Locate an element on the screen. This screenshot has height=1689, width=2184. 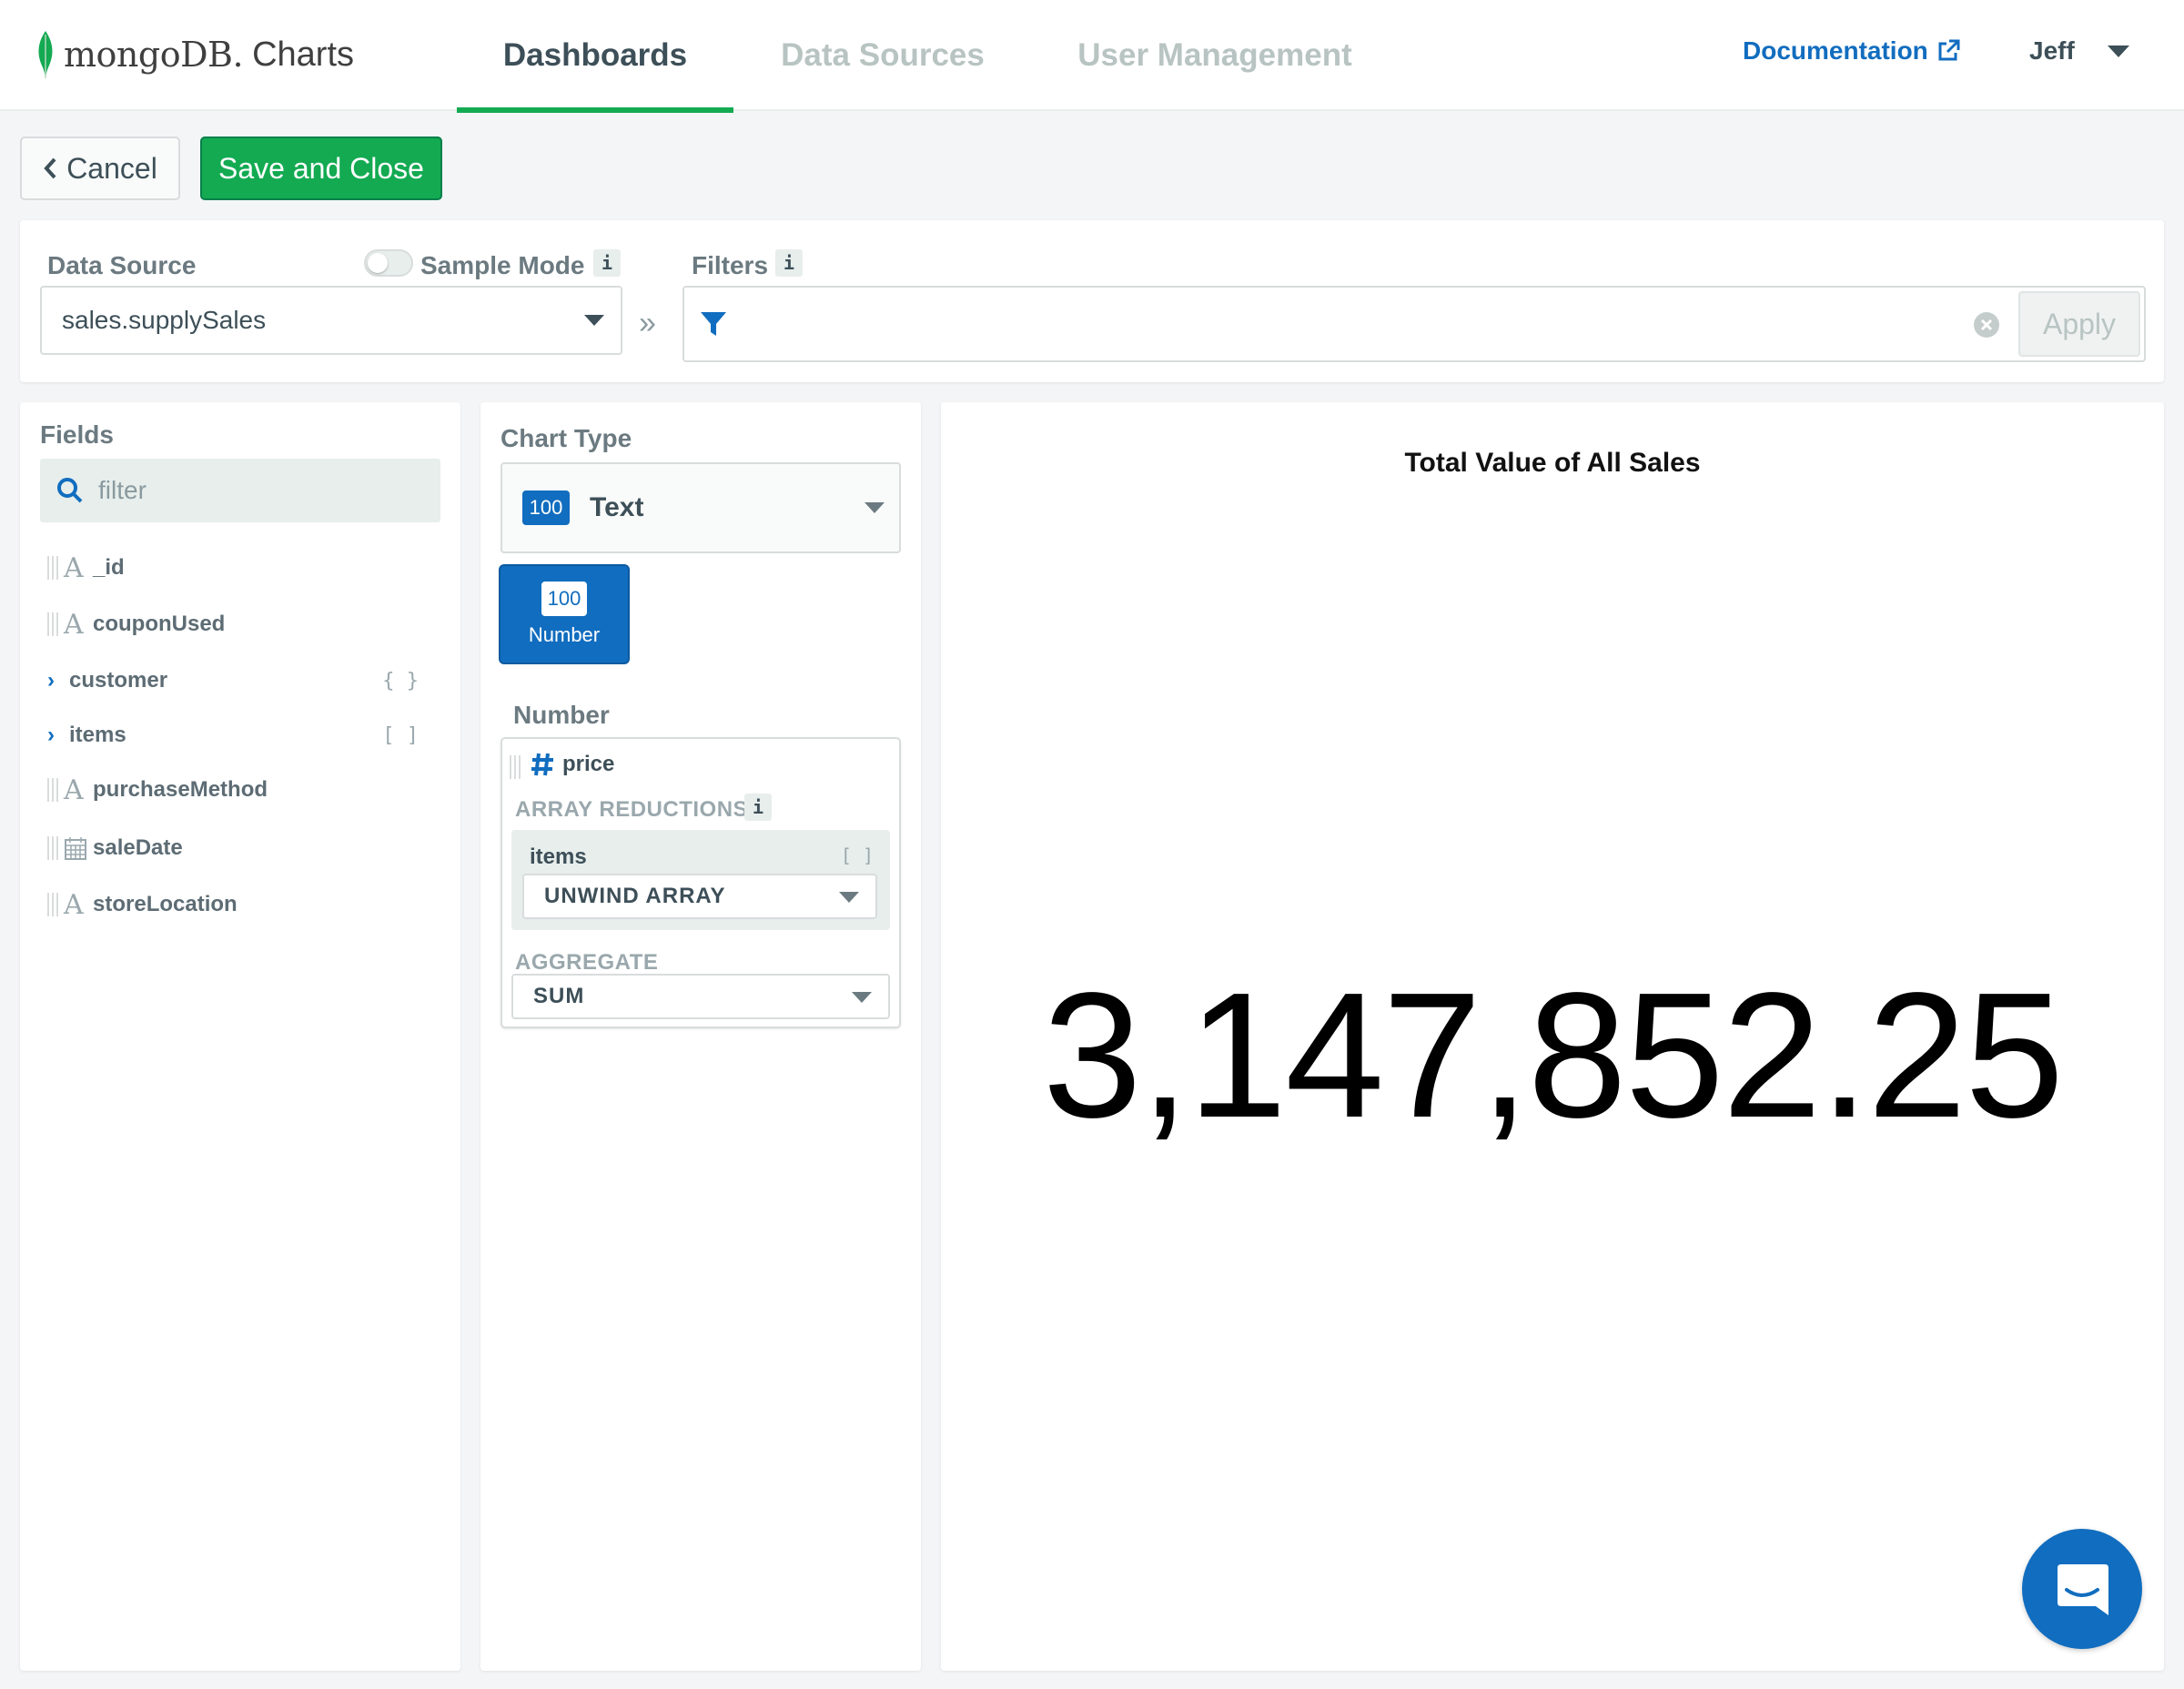
chart-type-select: 100 Text is located at coordinates (700, 507).